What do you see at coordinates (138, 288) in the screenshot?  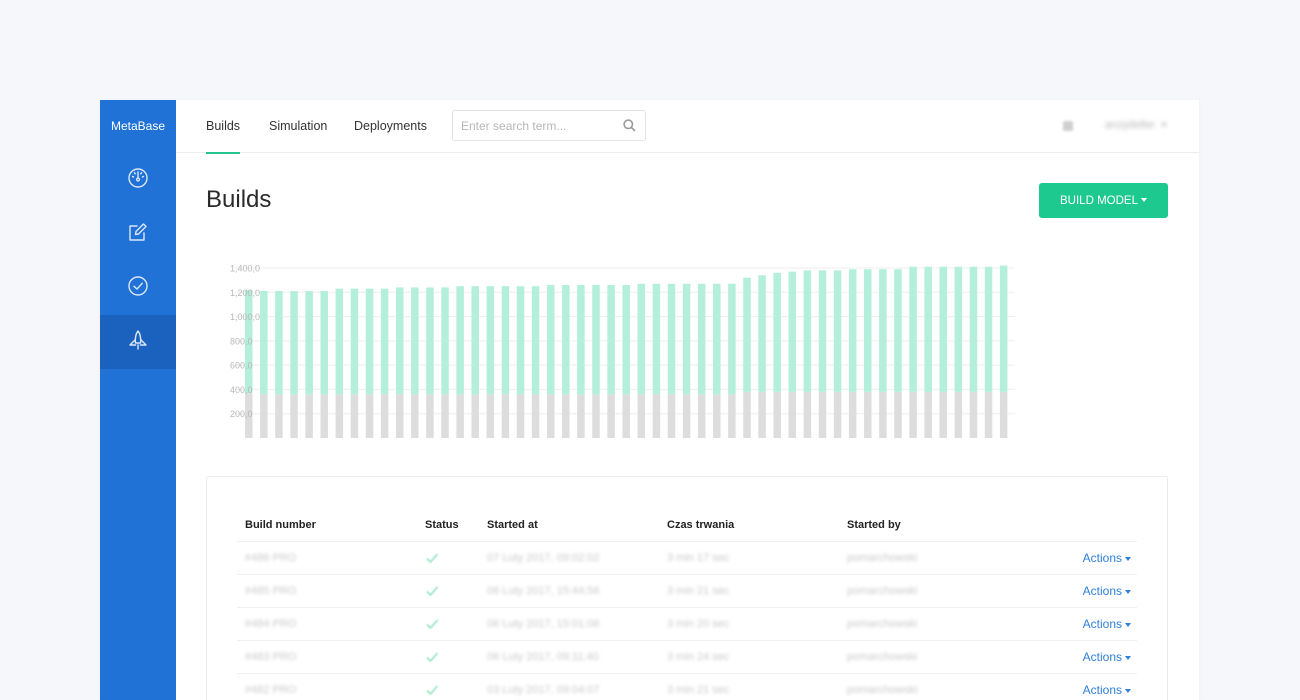 I see `sidebar-item-tests` at bounding box center [138, 288].